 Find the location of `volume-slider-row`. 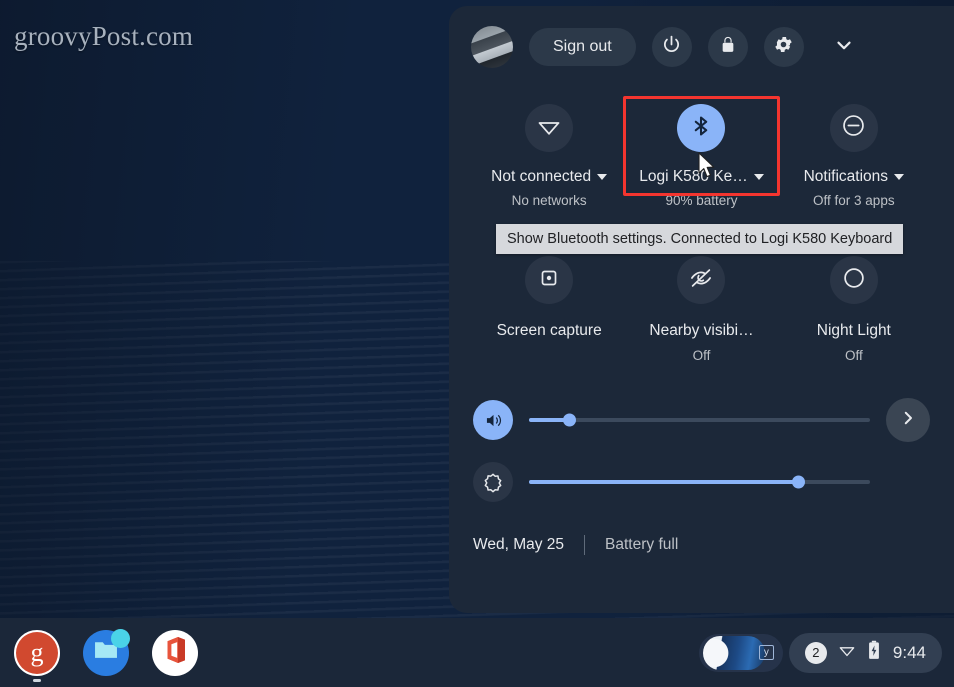

volume-slider-row is located at coordinates (701, 420).